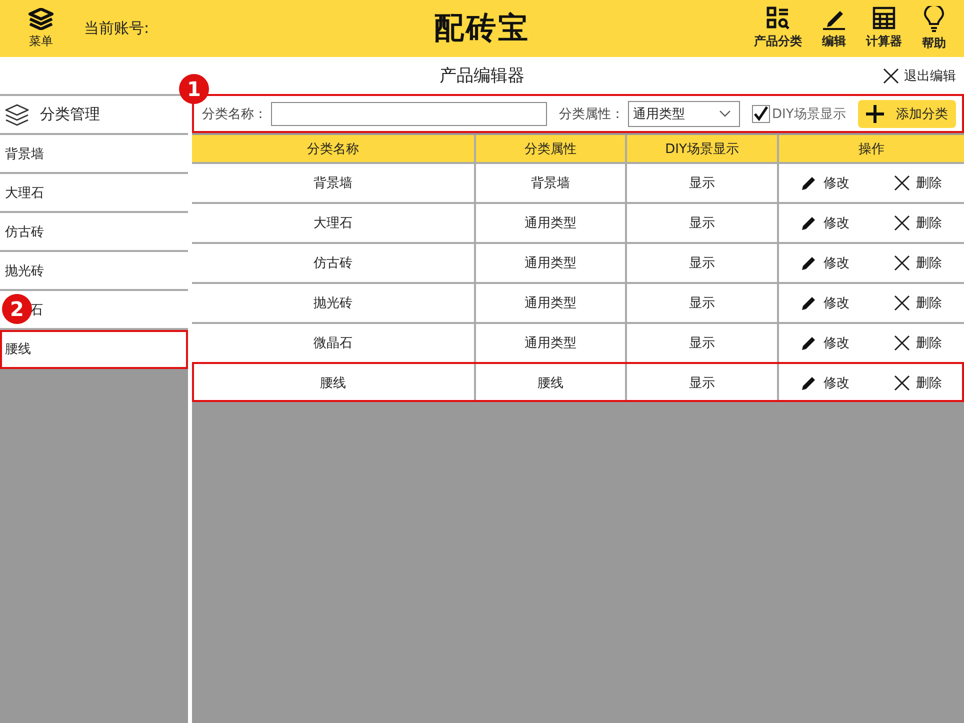  I want to click on nav-button: 产品分类, so click(778, 29).